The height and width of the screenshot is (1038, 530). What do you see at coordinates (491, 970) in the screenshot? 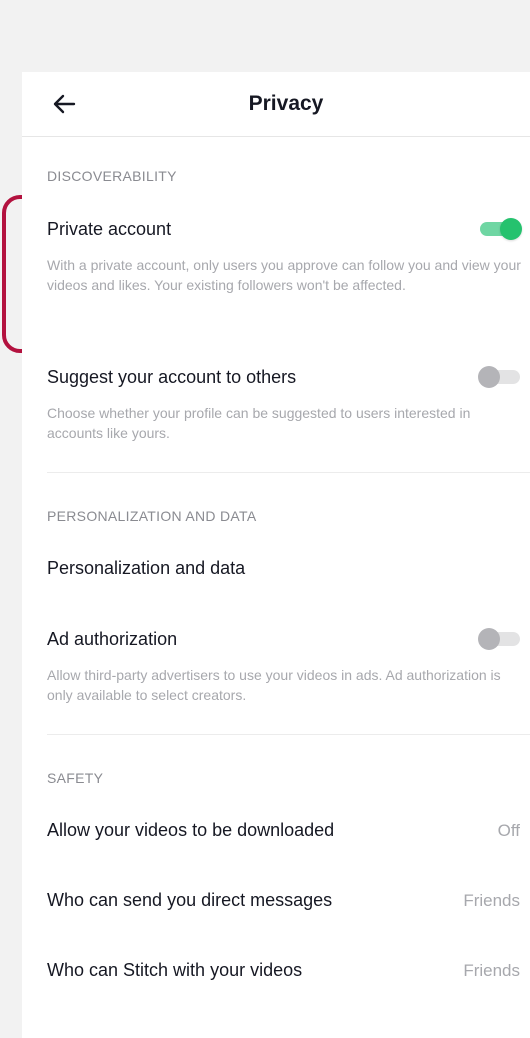
I see `stitch-value: Friends` at bounding box center [491, 970].